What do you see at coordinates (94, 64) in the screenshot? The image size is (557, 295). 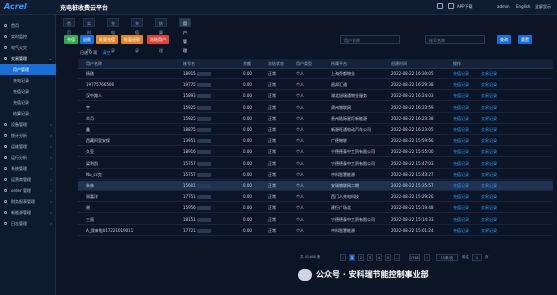 I see `column-header: 用户名称` at bounding box center [94, 64].